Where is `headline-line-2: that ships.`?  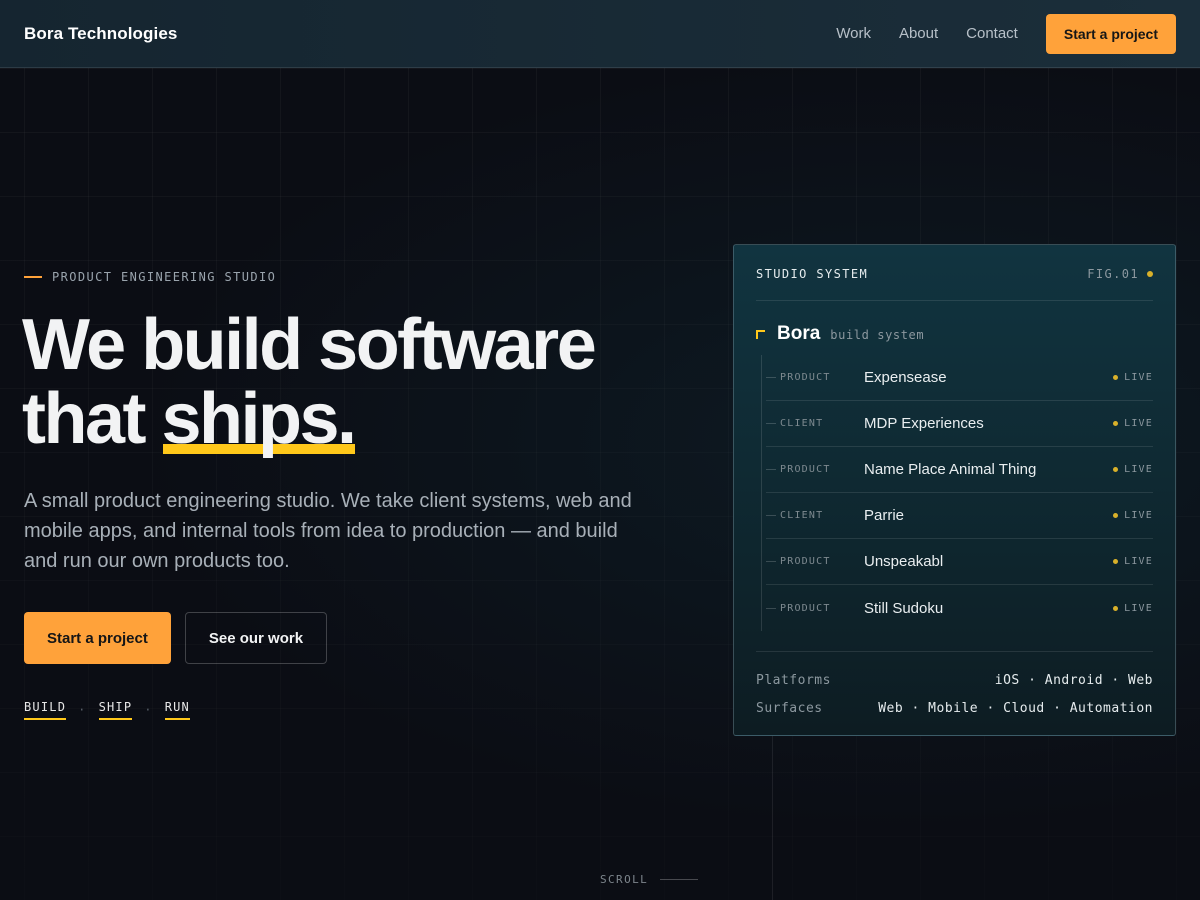 headline-line-2: that ships. is located at coordinates (308, 419).